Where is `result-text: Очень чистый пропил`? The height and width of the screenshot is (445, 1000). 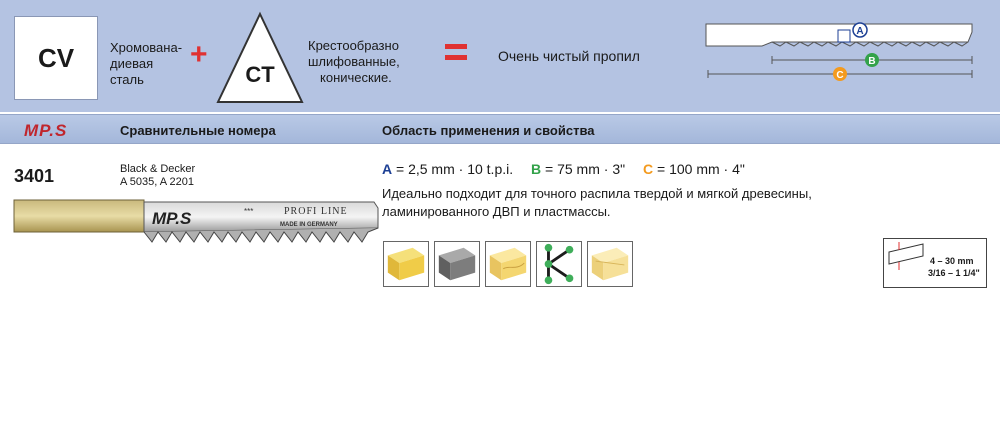 result-text: Очень чистый пропил is located at coordinates (569, 56).